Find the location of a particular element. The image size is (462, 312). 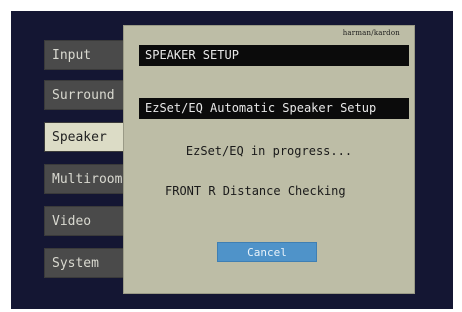

menu-item-label: Surround is located at coordinates (83, 95).